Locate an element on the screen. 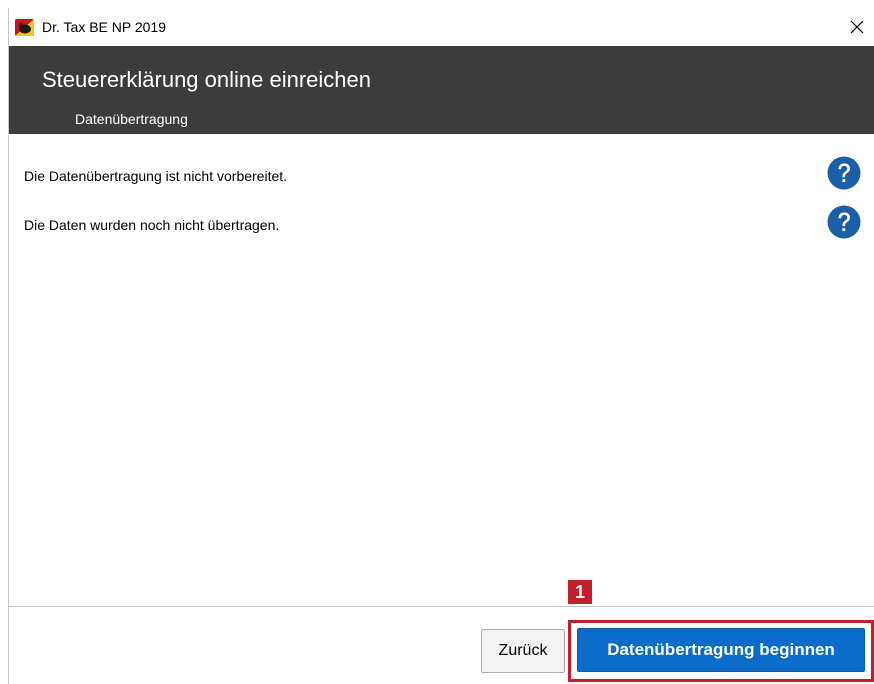 This screenshot has width=874, height=684. annotation-marker: 1 is located at coordinates (580, 592).